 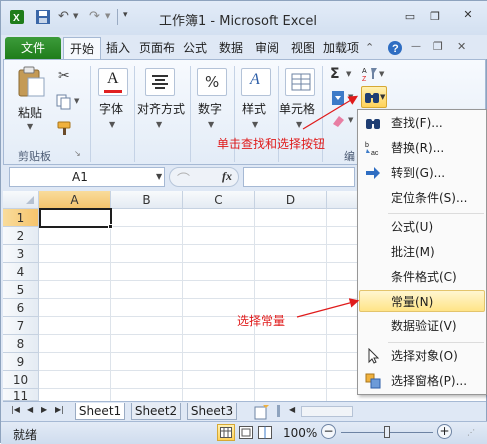 What do you see at coordinates (30, 126) in the screenshot?
I see `paste-dropdown-icon: ▼` at bounding box center [30, 126].